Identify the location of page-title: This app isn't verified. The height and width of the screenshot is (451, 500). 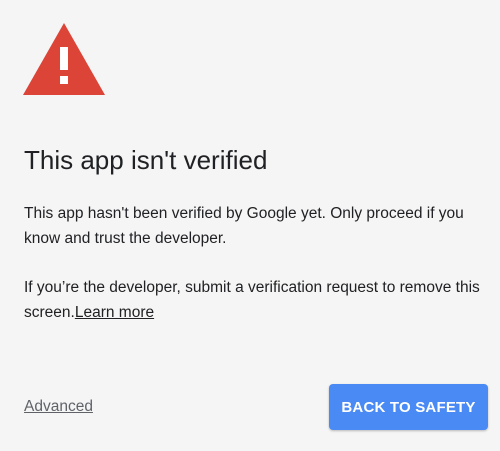
(146, 160).